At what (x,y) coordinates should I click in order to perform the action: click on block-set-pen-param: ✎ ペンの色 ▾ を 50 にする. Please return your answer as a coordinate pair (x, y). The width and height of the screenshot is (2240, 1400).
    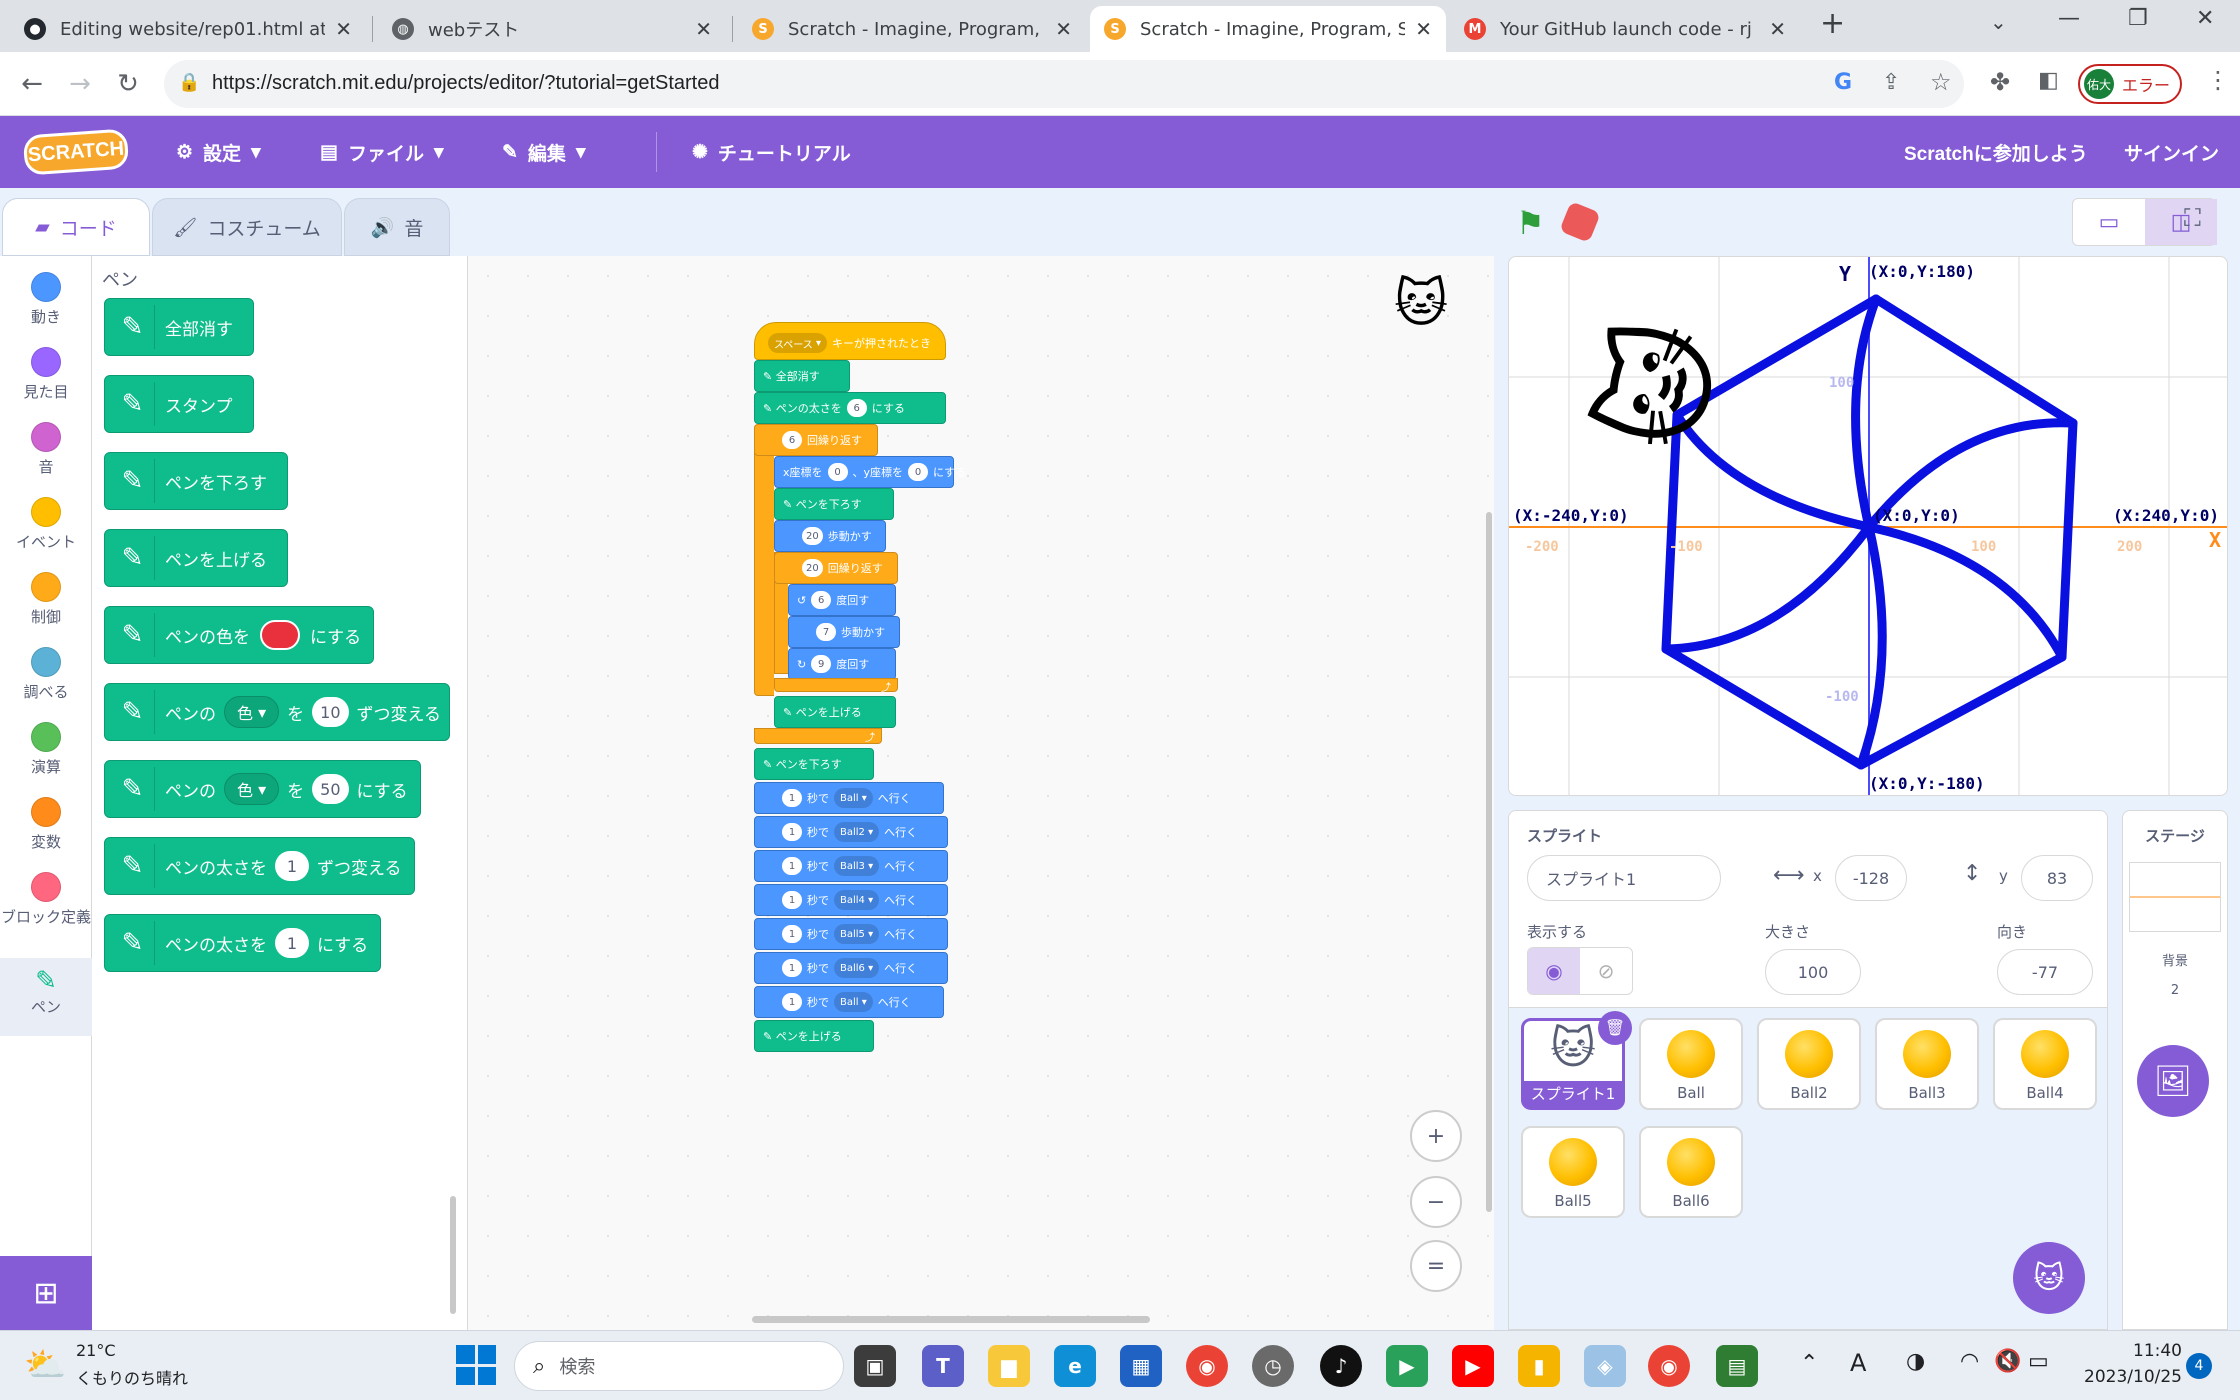
    Looking at the image, I should click on (262, 789).